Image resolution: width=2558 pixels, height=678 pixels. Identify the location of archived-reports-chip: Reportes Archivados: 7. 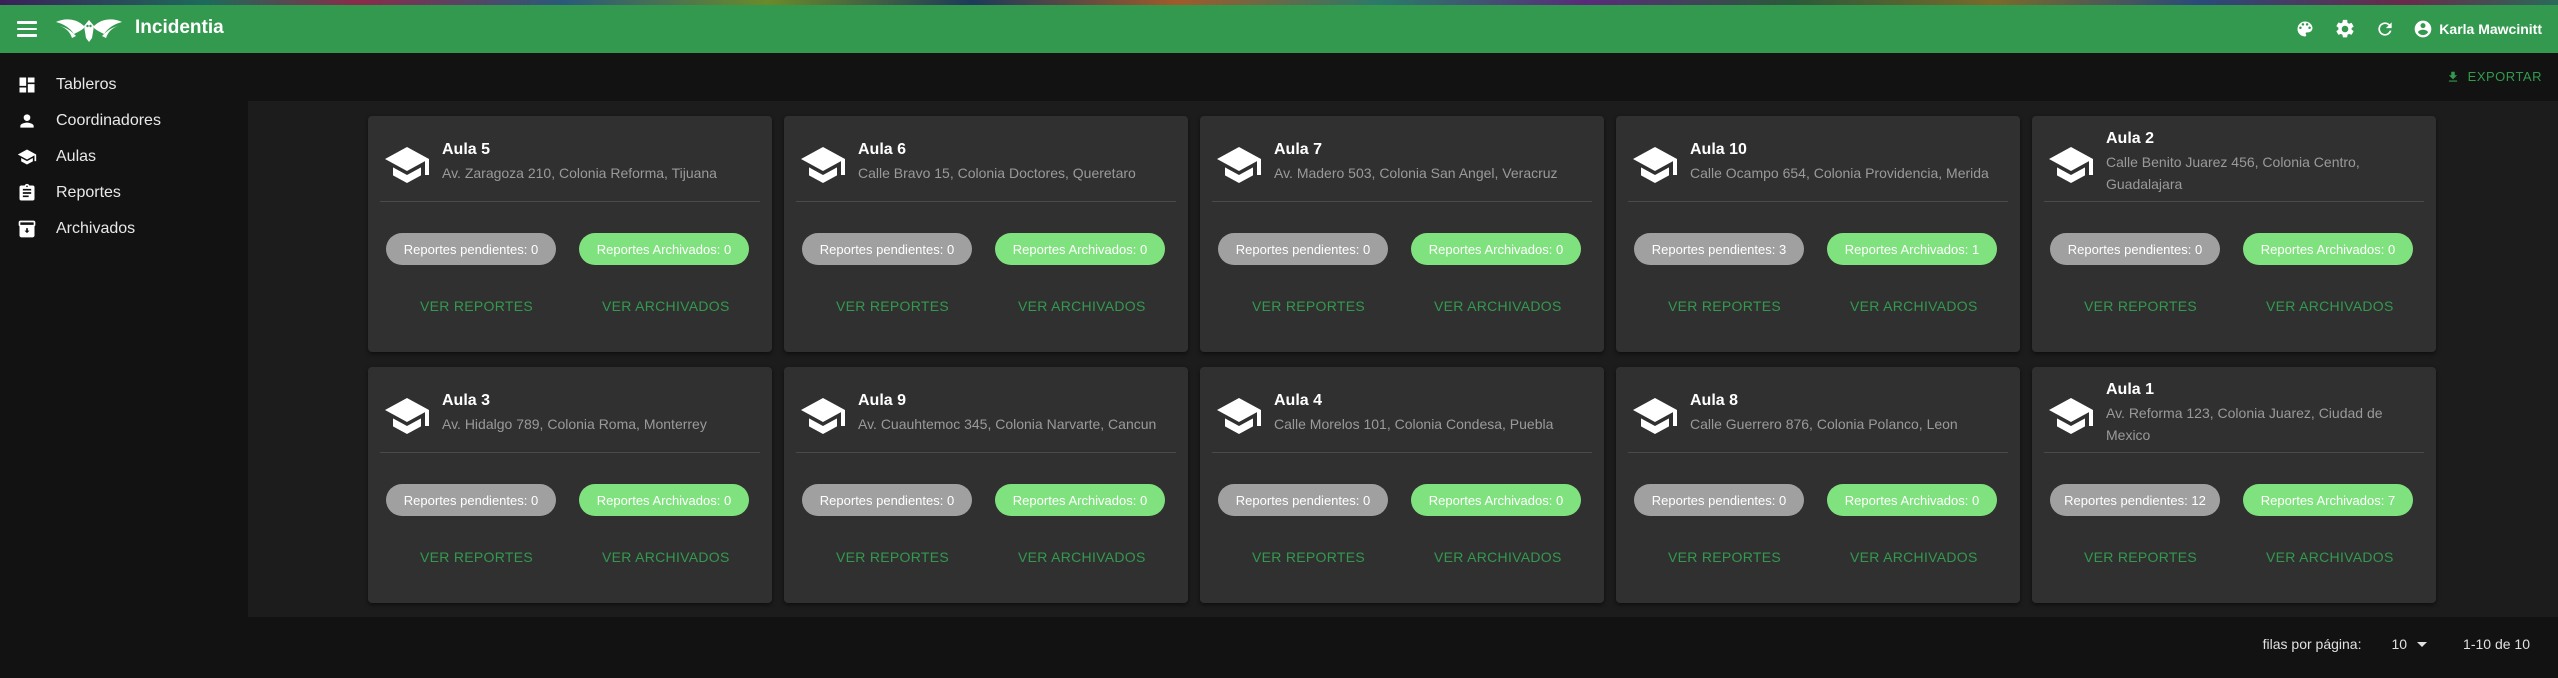
(2328, 500).